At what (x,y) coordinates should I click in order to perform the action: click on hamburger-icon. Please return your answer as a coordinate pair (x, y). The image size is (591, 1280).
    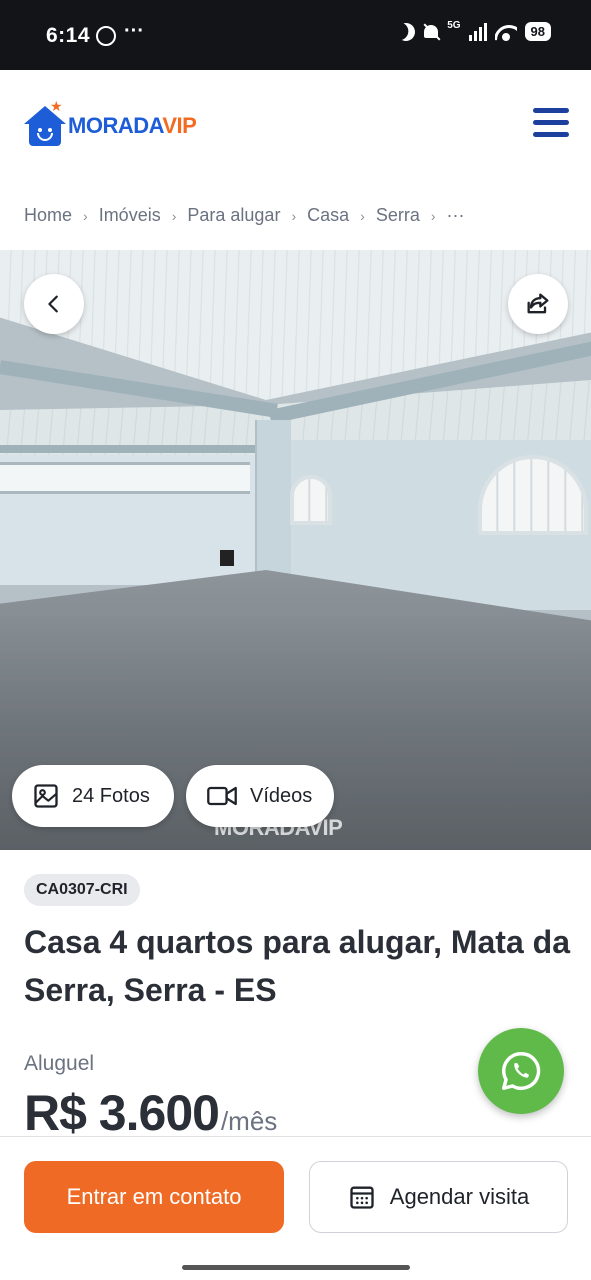
    Looking at the image, I should click on (551, 124).